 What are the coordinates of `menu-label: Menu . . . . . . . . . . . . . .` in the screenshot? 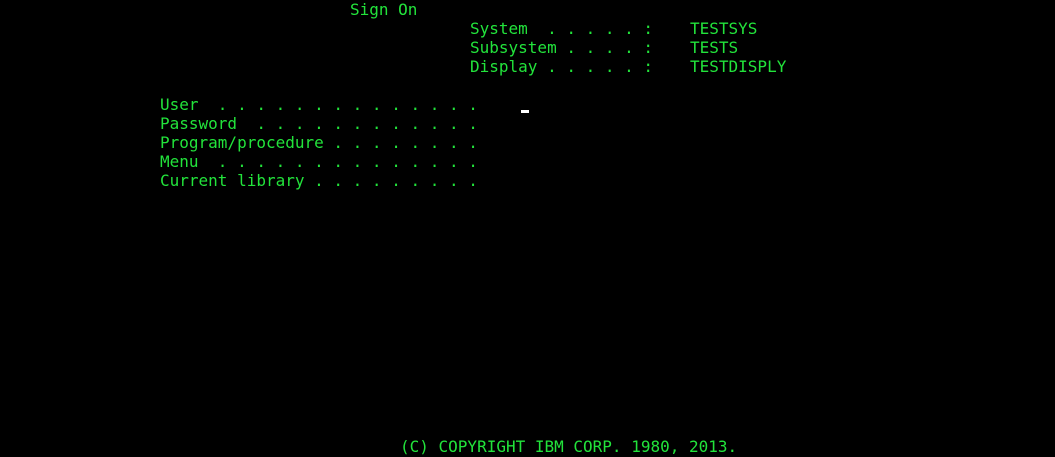 It's located at (319, 161).